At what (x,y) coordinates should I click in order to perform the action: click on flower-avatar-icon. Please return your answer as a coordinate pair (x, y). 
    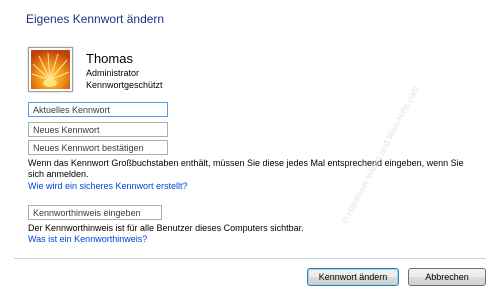
    Looking at the image, I should click on (50, 69).